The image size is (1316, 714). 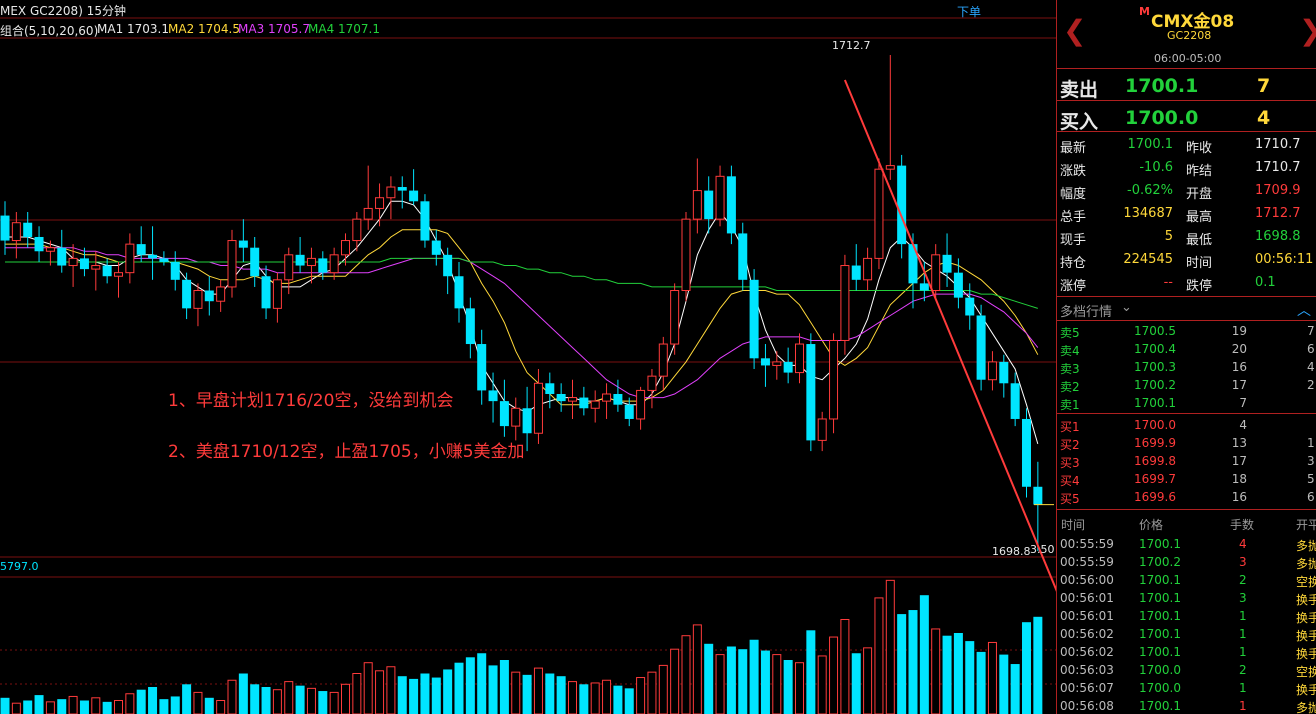 I want to click on level-price: 1700.1, so click(x=1155, y=403).